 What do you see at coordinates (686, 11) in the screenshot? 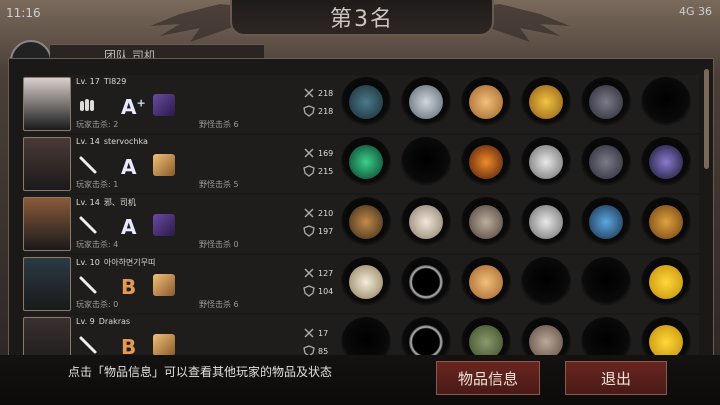
I see `network-label: 4G` at bounding box center [686, 11].